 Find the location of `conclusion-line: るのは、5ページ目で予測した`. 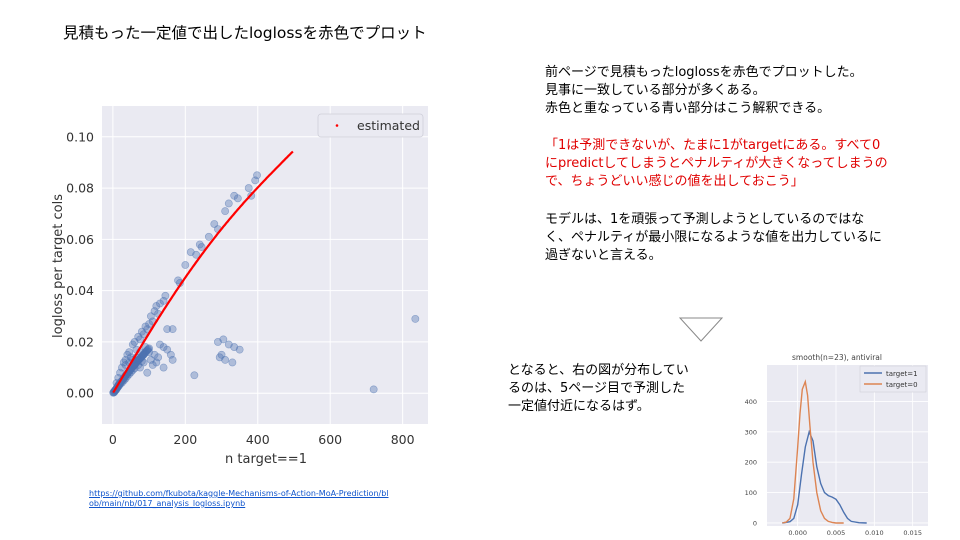

conclusion-line: るのは、5ページ目で予測した is located at coordinates (597, 388).